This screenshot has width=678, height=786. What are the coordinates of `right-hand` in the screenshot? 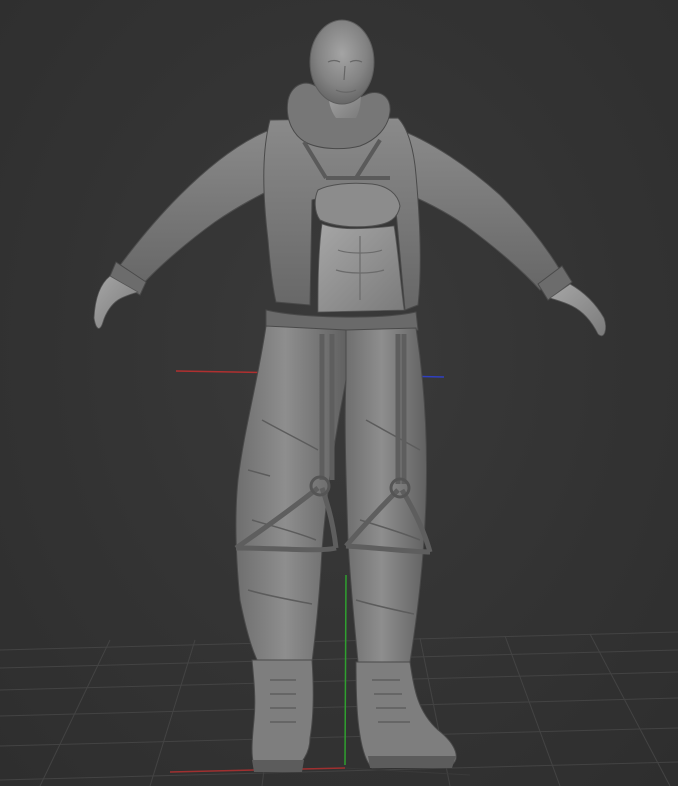 It's located at (577, 310).